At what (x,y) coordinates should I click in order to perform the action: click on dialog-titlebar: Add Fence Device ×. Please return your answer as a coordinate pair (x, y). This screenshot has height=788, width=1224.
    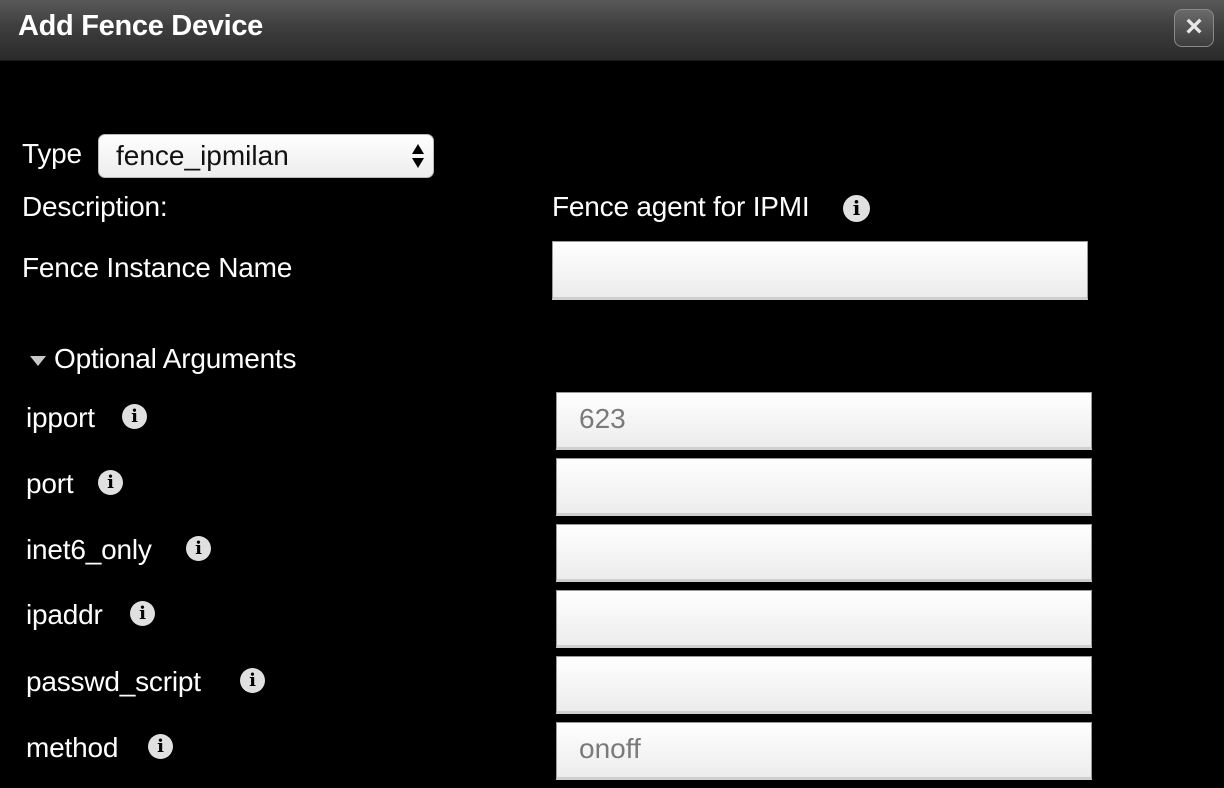
    Looking at the image, I should click on (612, 30).